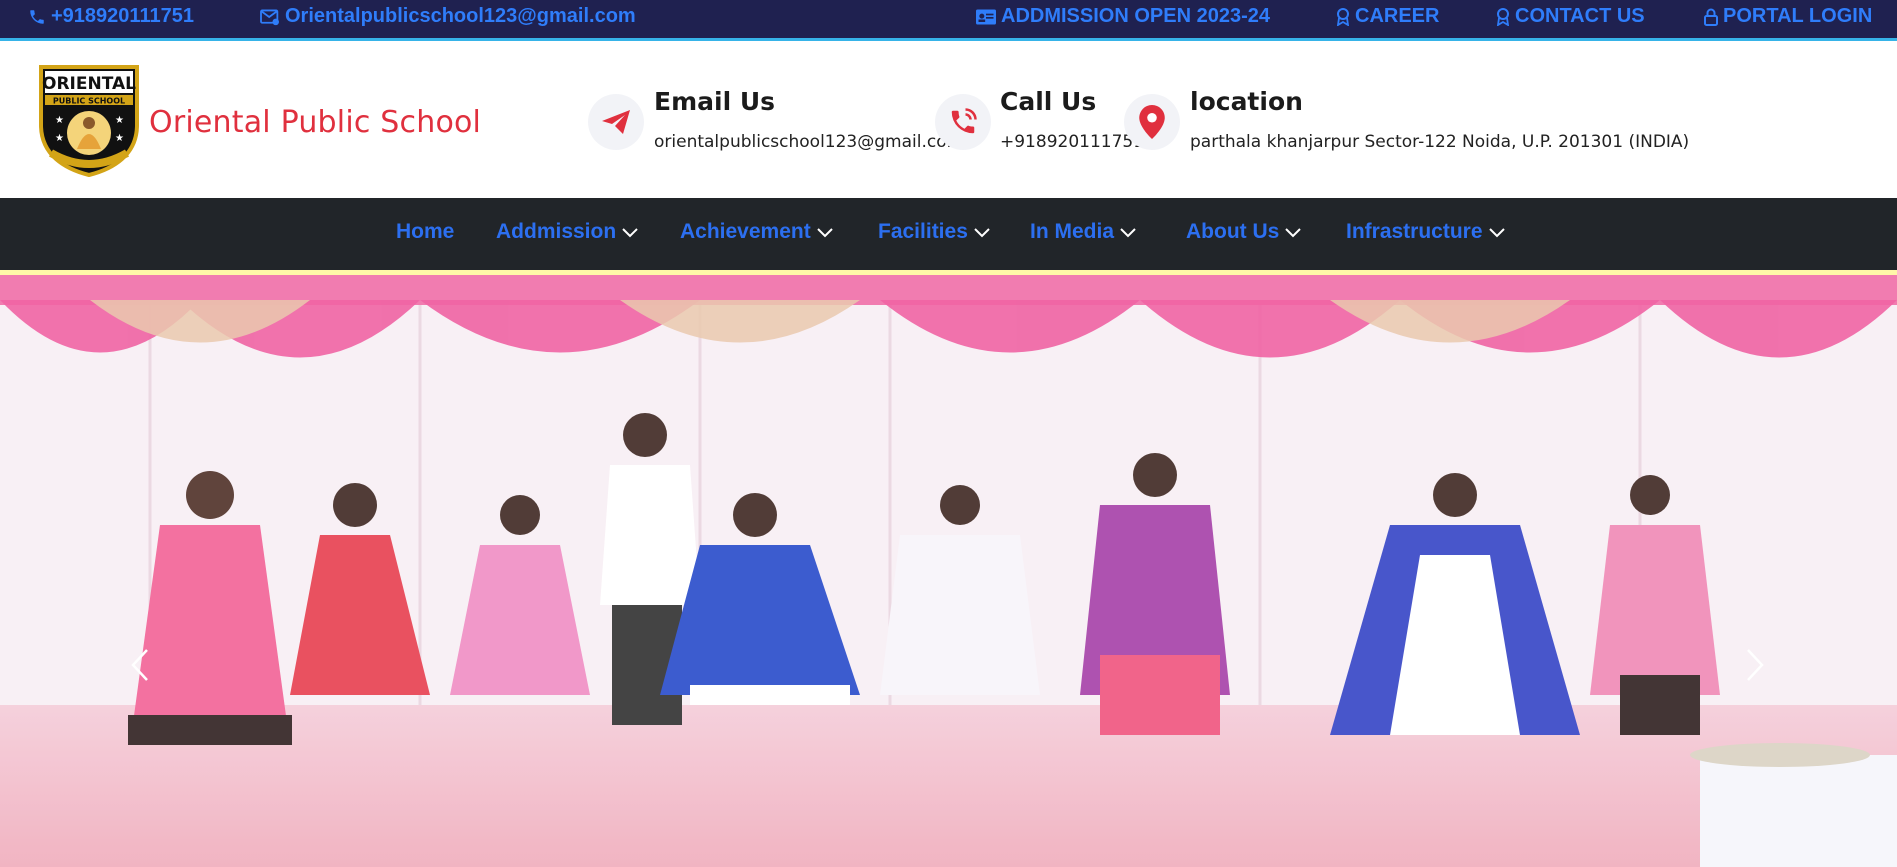 The height and width of the screenshot is (867, 1897). I want to click on call-title: Call Us, so click(1048, 101).